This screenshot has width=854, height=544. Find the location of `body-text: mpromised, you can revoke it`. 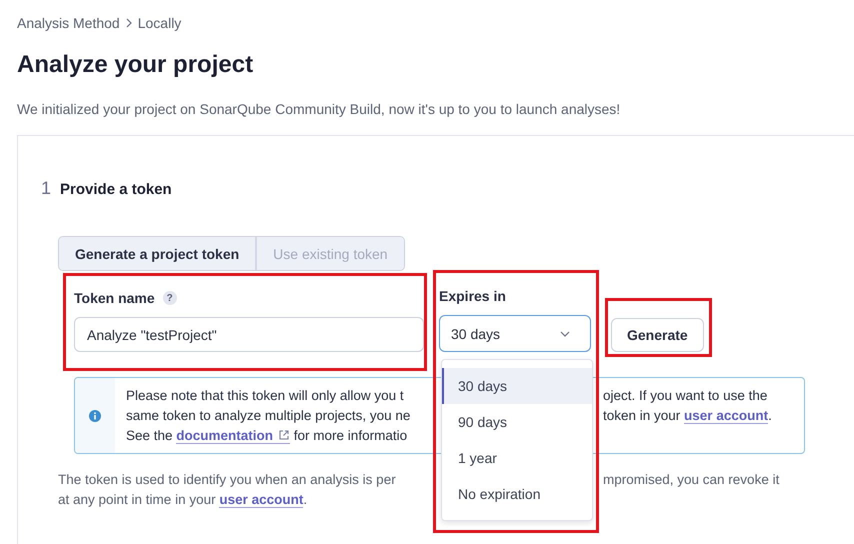

body-text: mpromised, you can revoke it is located at coordinates (691, 479).